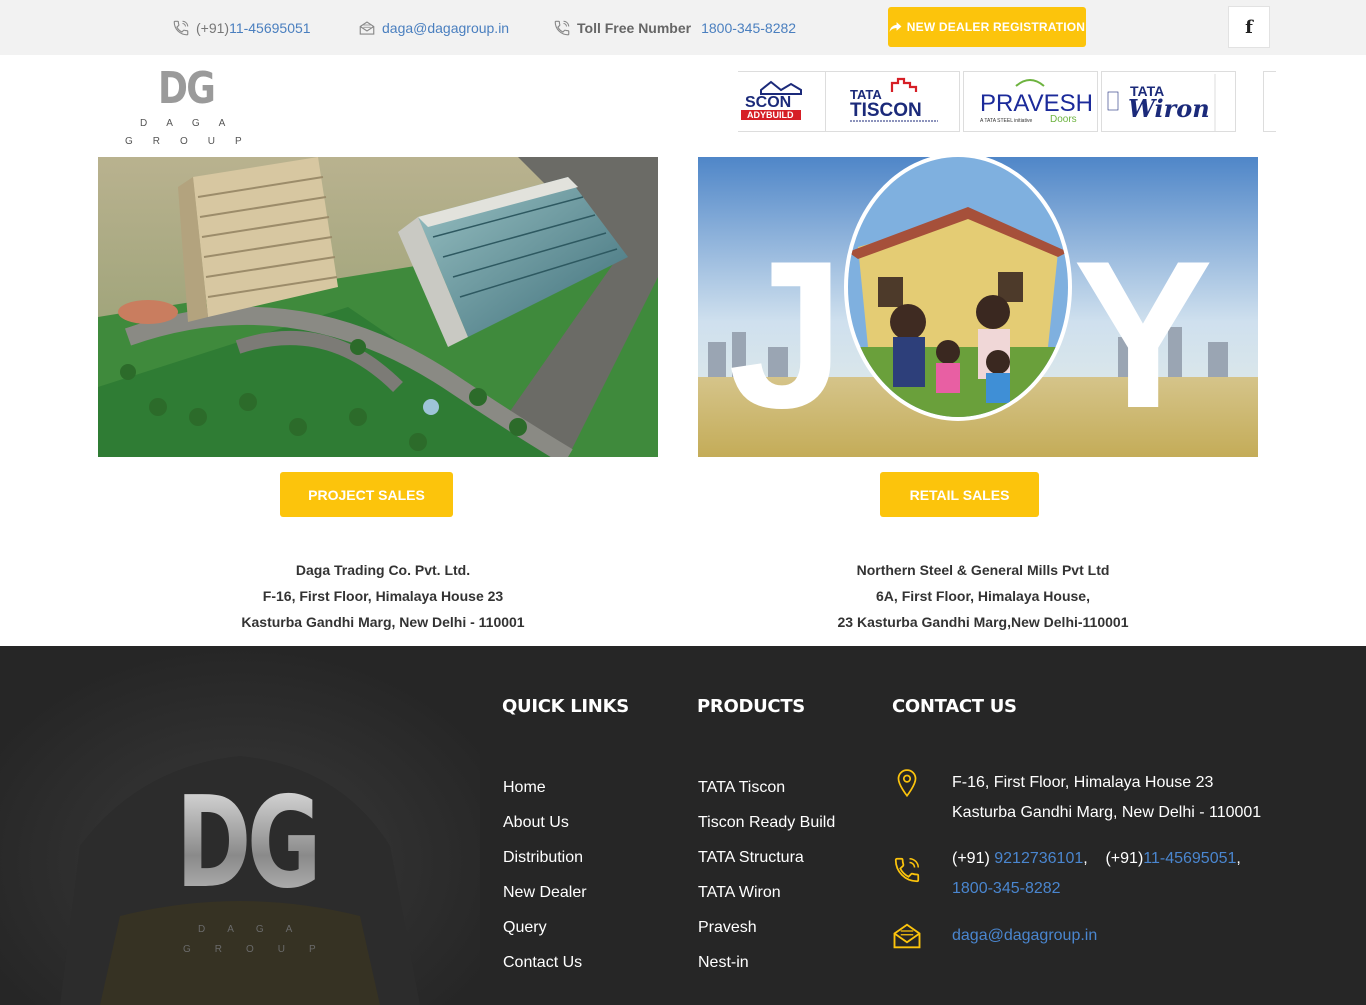  Describe the element at coordinates (1006, 121) in the screenshot. I see `brand-line: A TATA STEEL initiative` at that location.